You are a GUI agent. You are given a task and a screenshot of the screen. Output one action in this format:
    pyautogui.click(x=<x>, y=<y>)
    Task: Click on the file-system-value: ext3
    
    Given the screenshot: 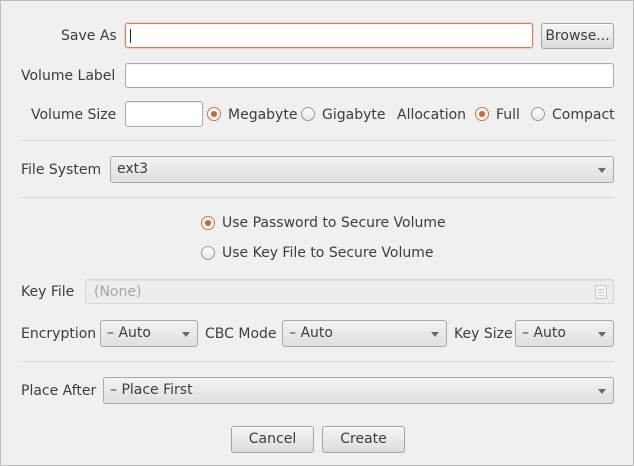 What is the action you would take?
    pyautogui.click(x=133, y=169)
    